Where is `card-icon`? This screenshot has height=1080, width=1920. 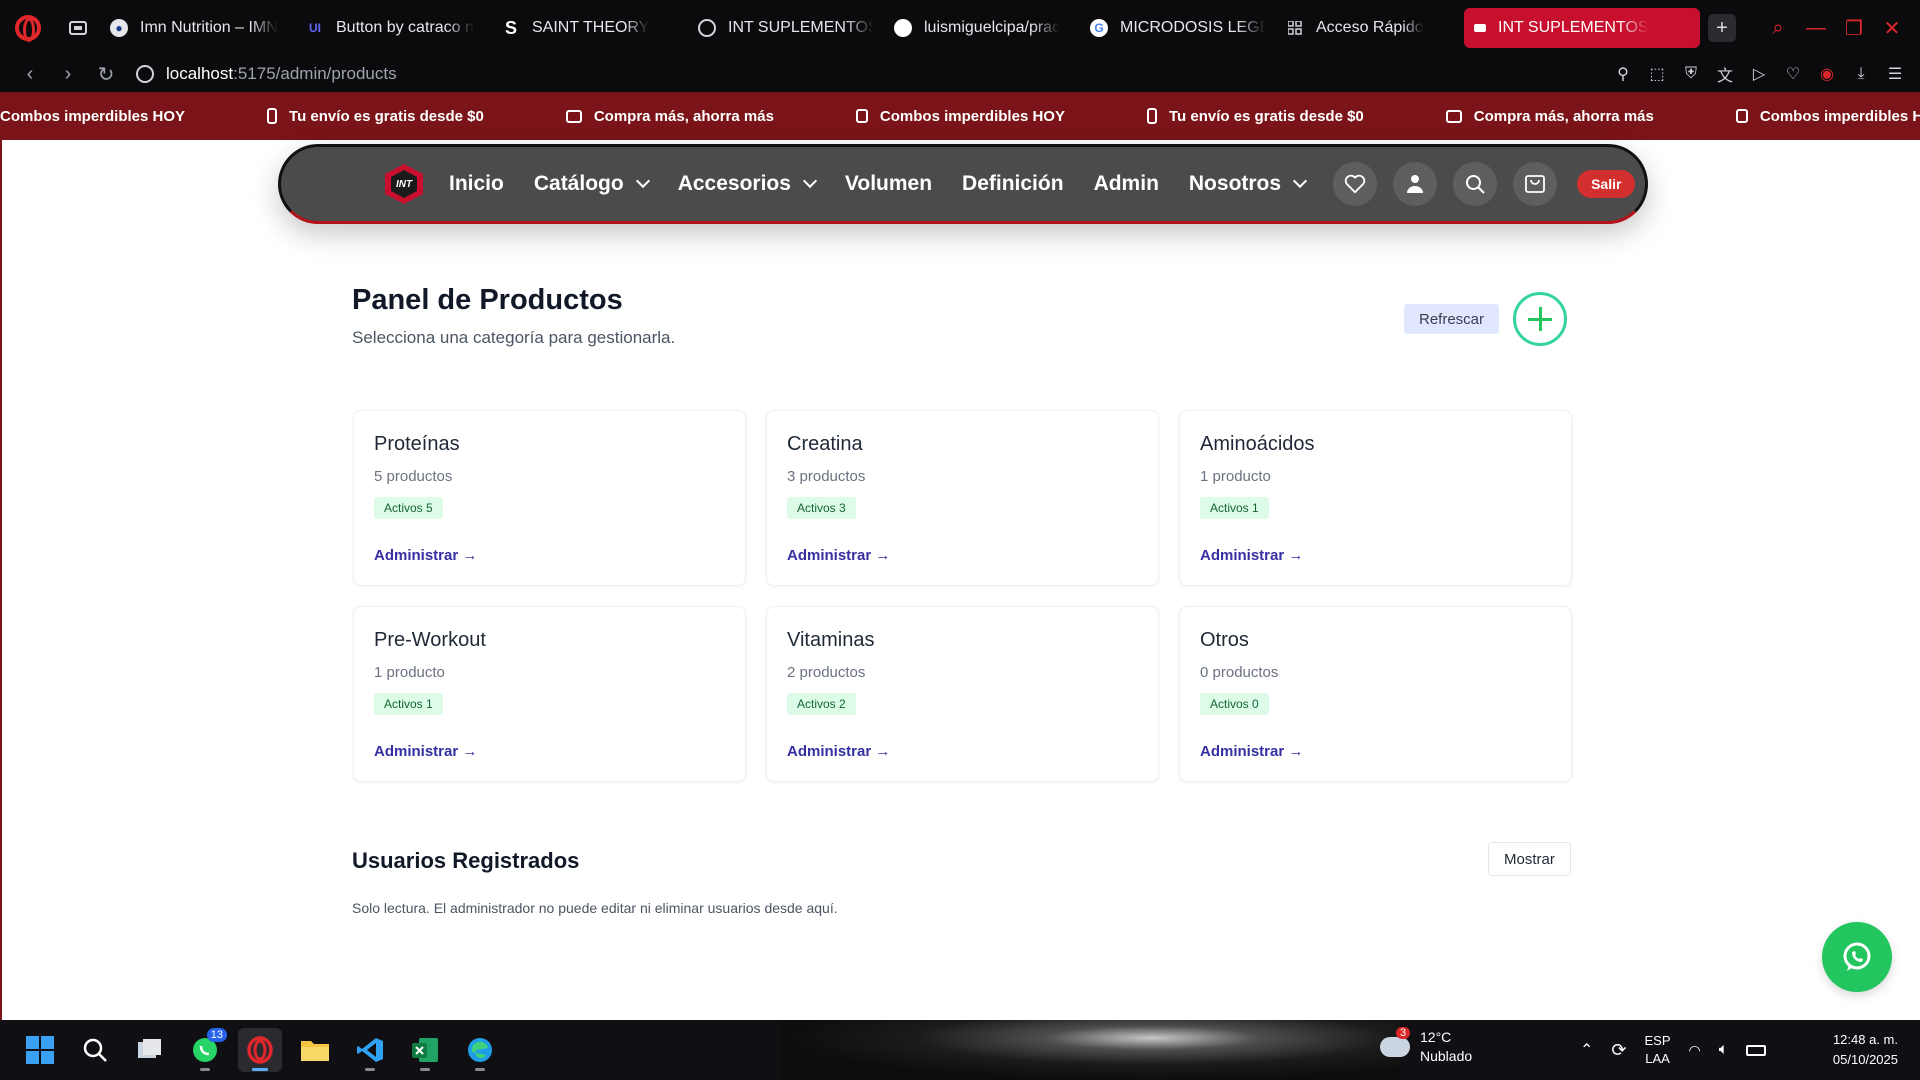
card-icon is located at coordinates (573, 116).